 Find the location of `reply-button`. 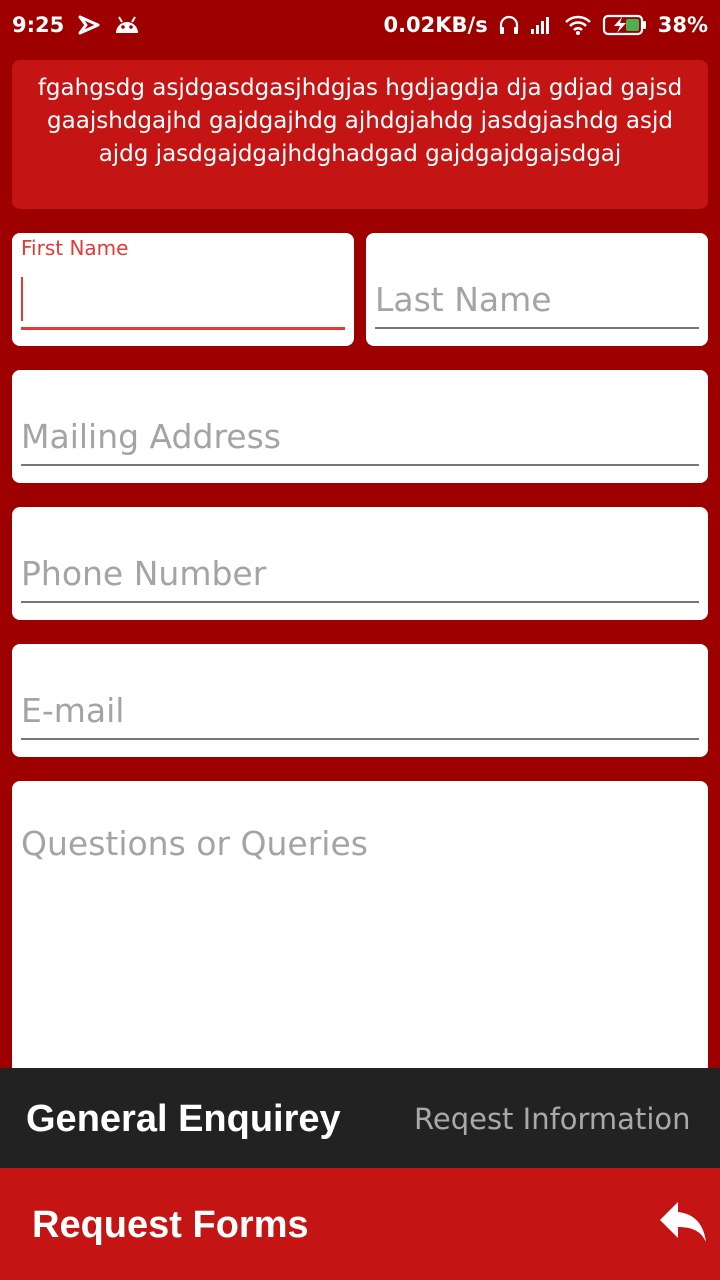

reply-button is located at coordinates (683, 1224).